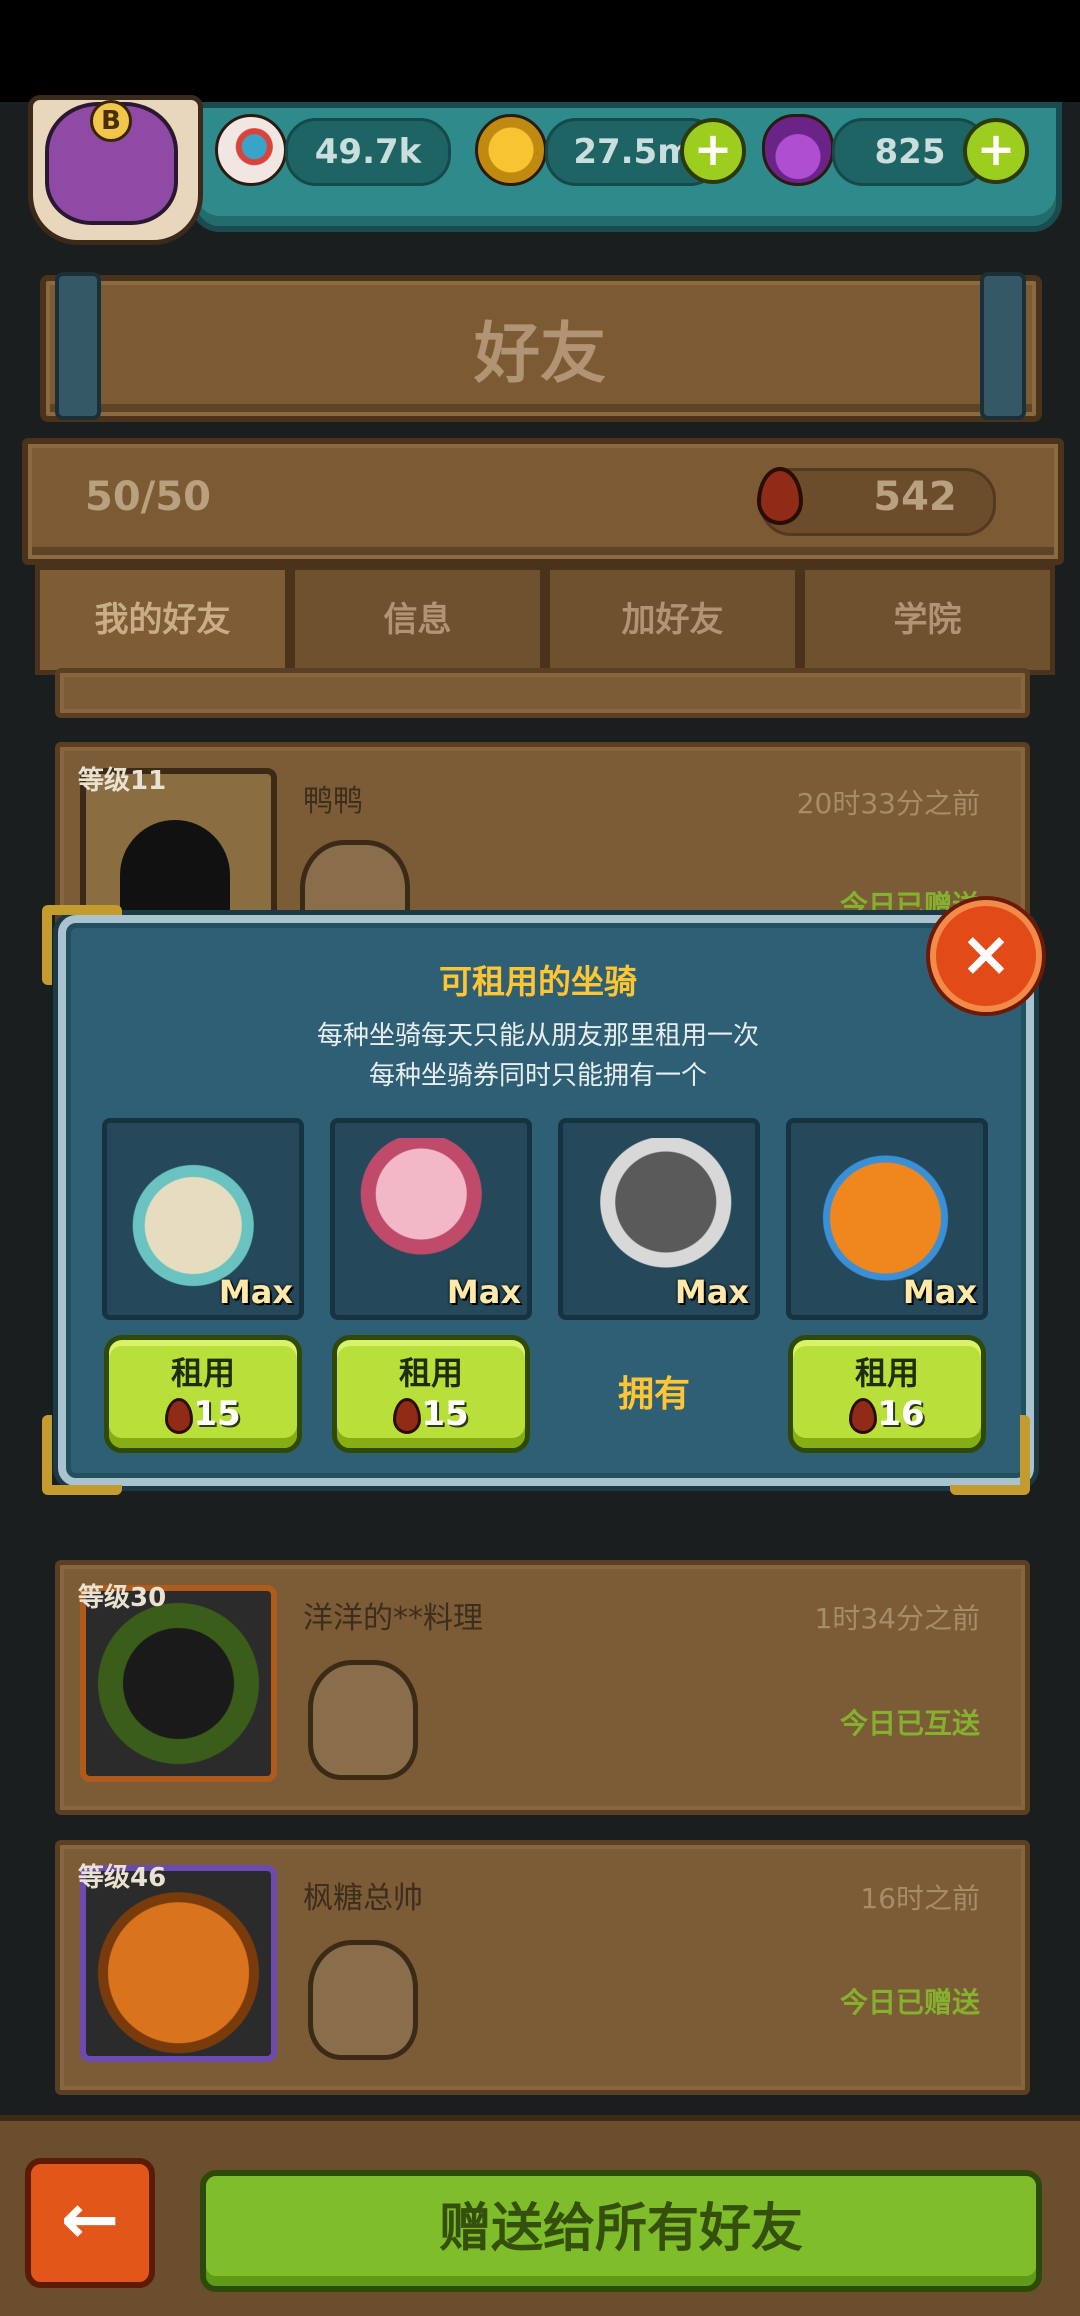 This screenshot has width=1080, height=2316. I want to click on avatar-rank-badge: B, so click(111, 121).